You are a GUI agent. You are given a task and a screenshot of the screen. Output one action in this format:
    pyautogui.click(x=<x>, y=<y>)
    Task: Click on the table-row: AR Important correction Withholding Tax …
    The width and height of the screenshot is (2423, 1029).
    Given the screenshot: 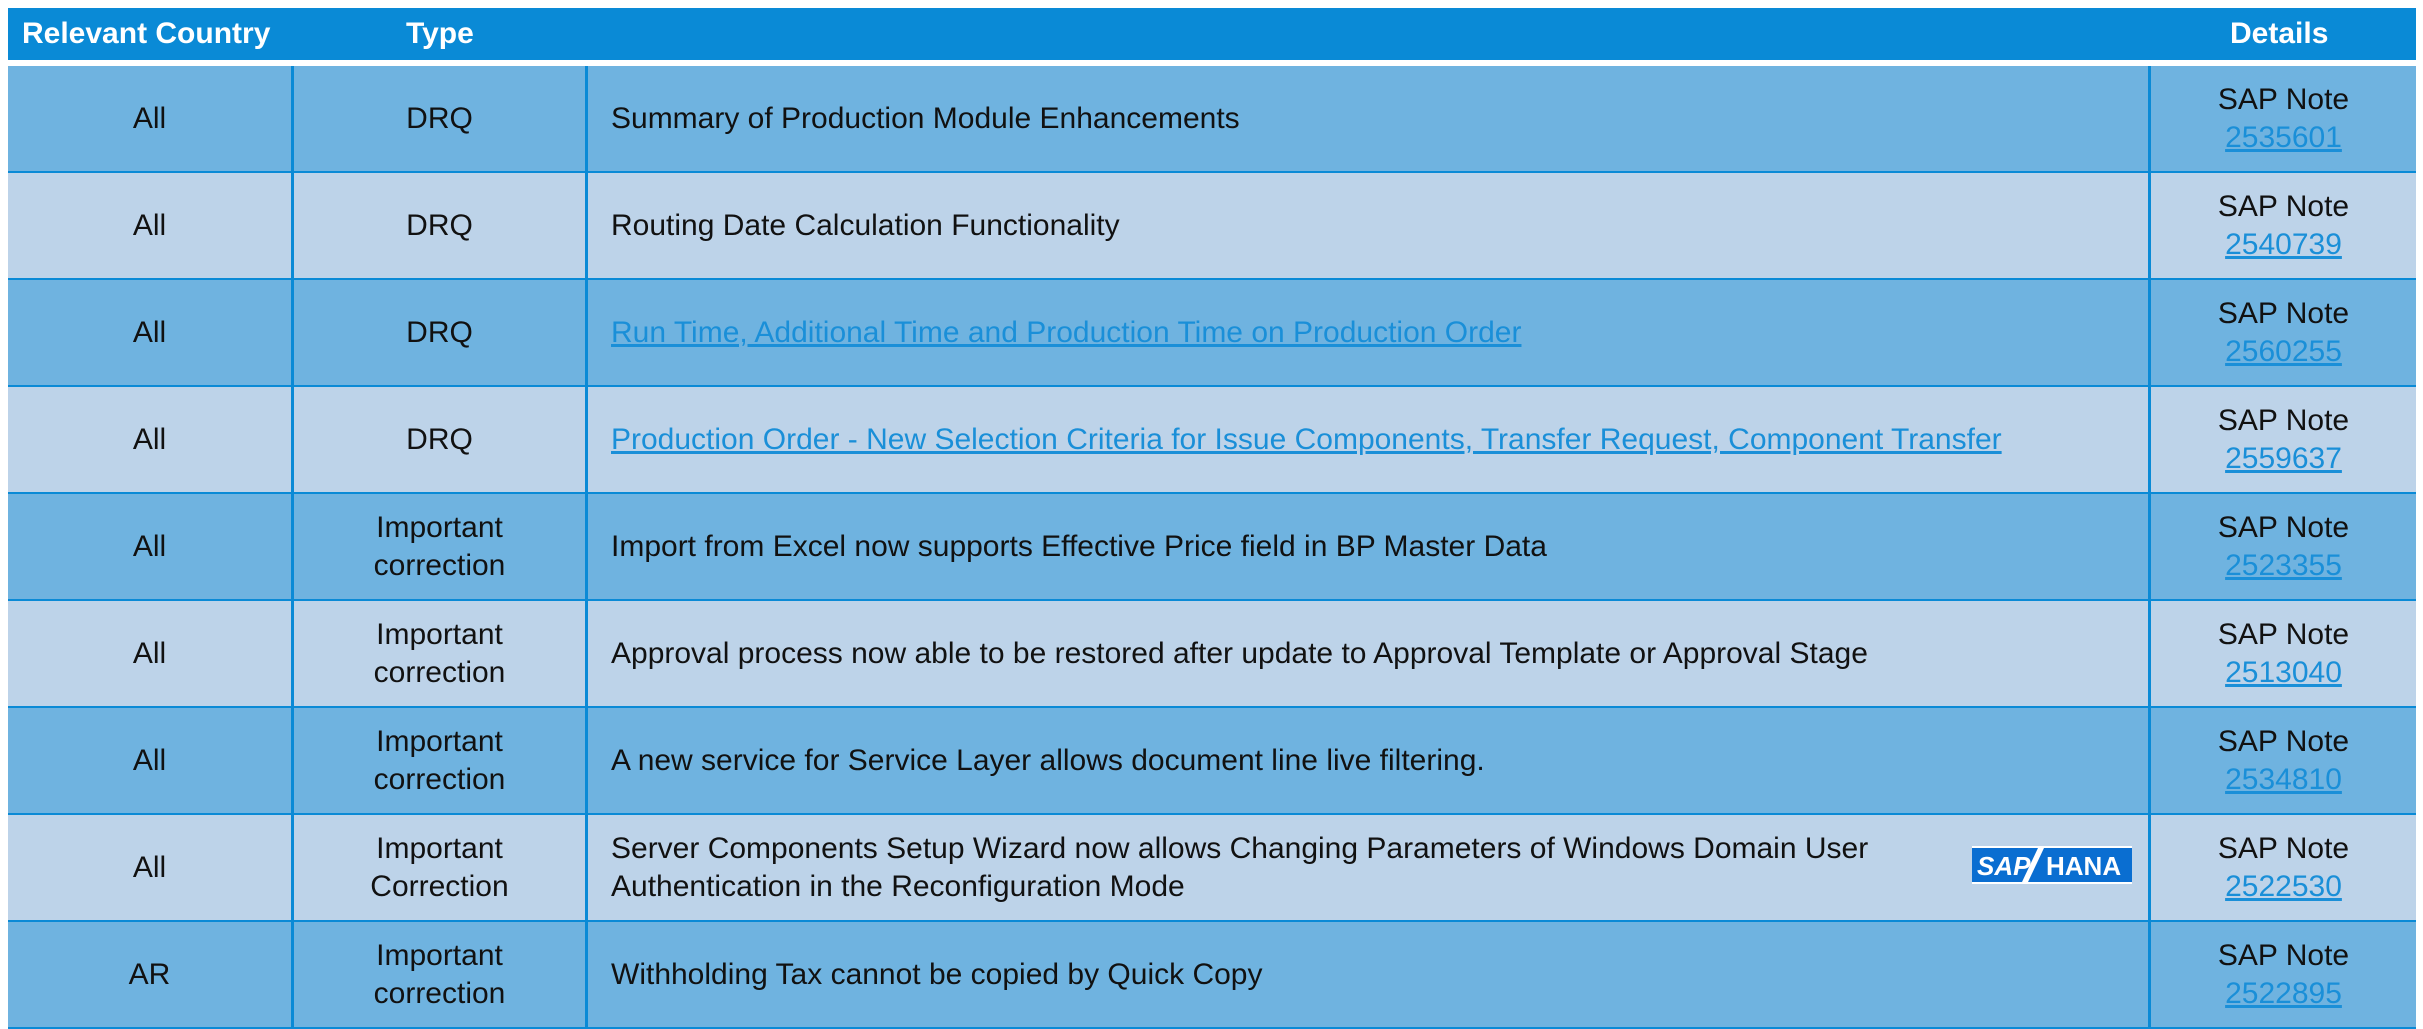 What is the action you would take?
    pyautogui.click(x=1212, y=975)
    